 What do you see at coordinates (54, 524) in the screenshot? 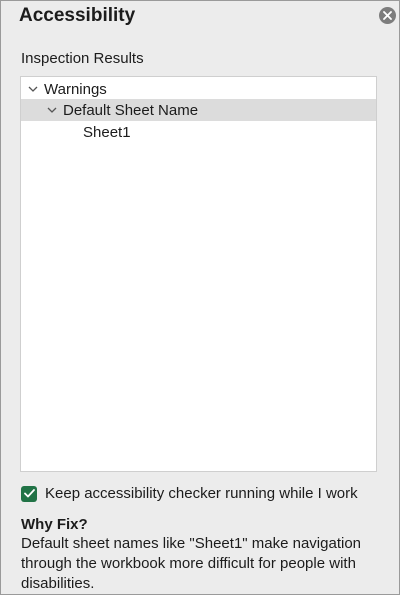
I see `why-fix-title: Why Fix?` at bounding box center [54, 524].